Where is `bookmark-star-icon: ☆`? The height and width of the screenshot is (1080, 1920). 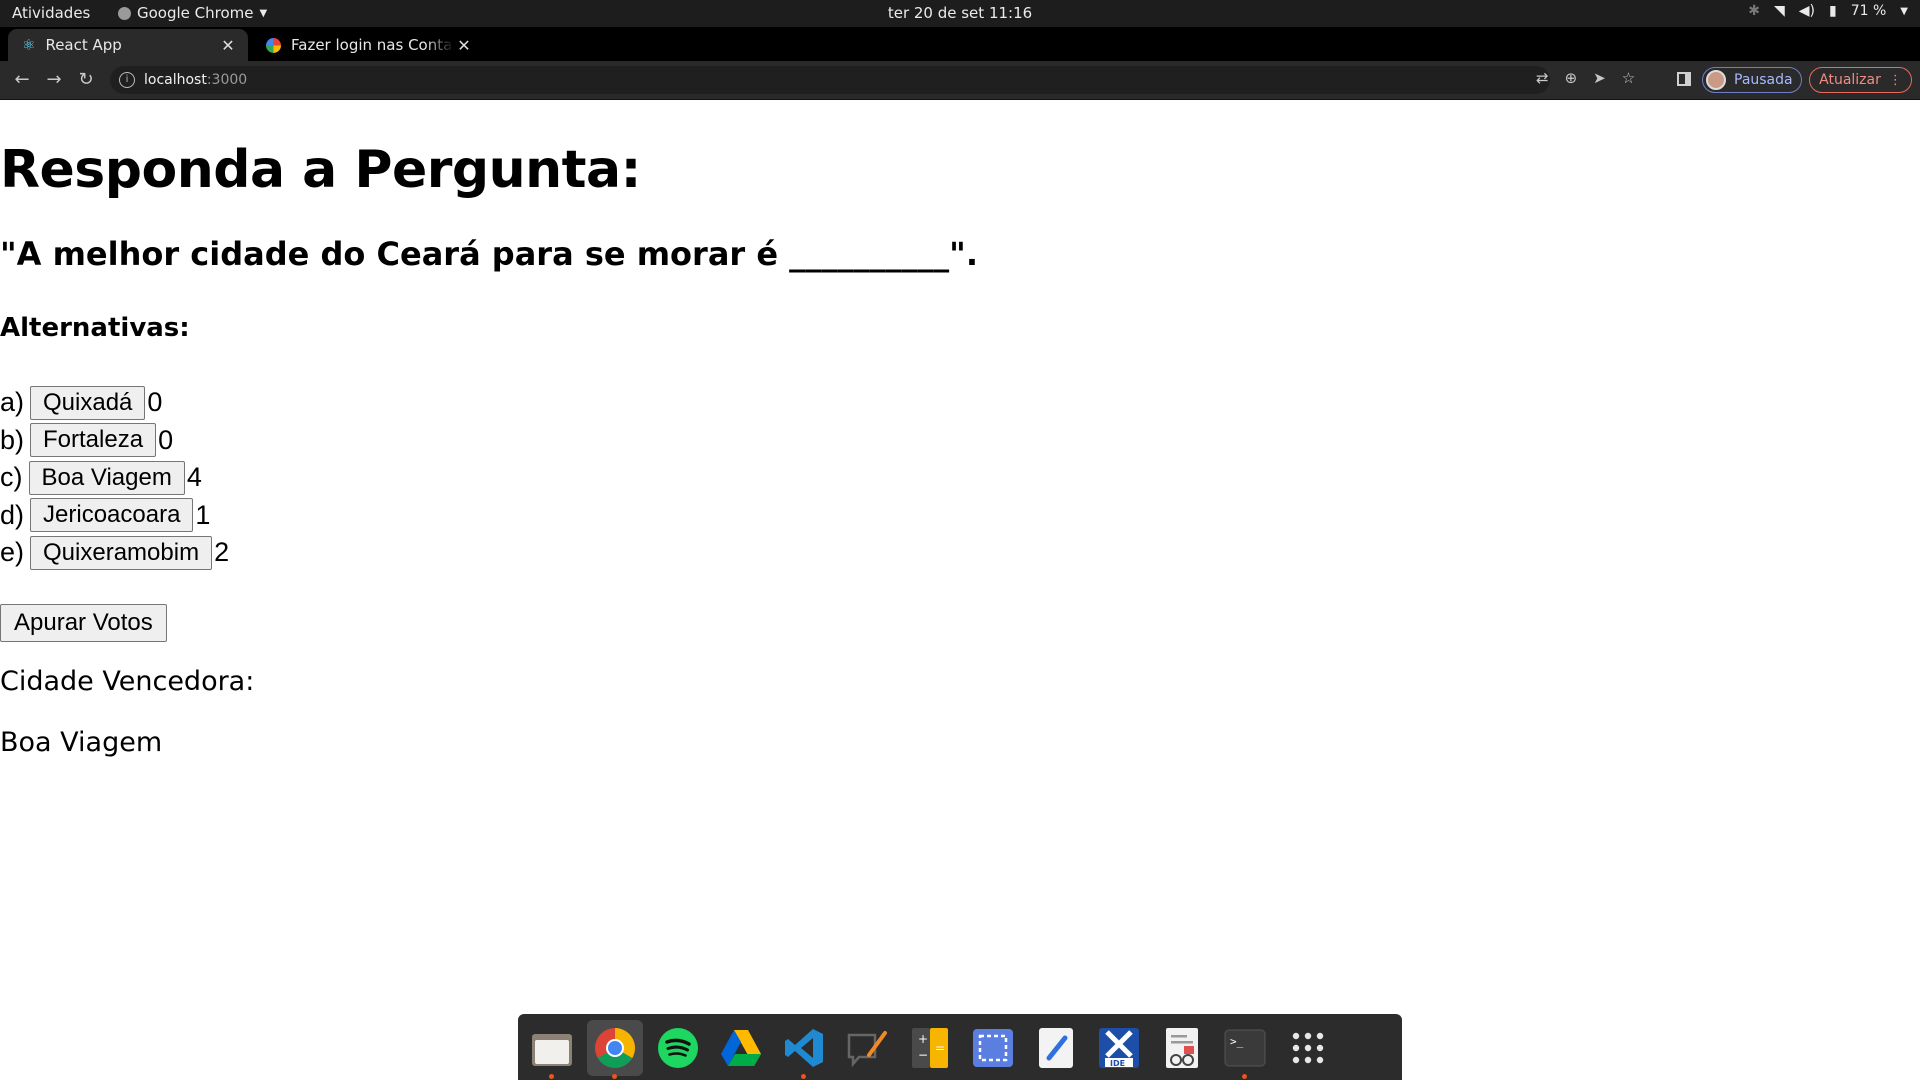 bookmark-star-icon: ☆ is located at coordinates (1628, 78).